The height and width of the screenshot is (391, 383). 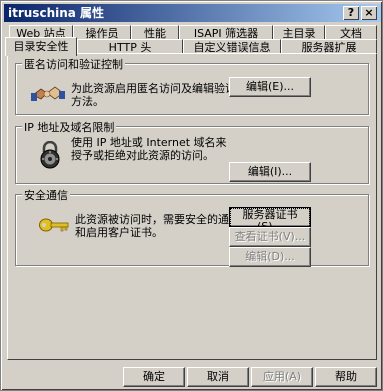 I want to click on anonymous-description-line2: 方法。, so click(x=87, y=101).